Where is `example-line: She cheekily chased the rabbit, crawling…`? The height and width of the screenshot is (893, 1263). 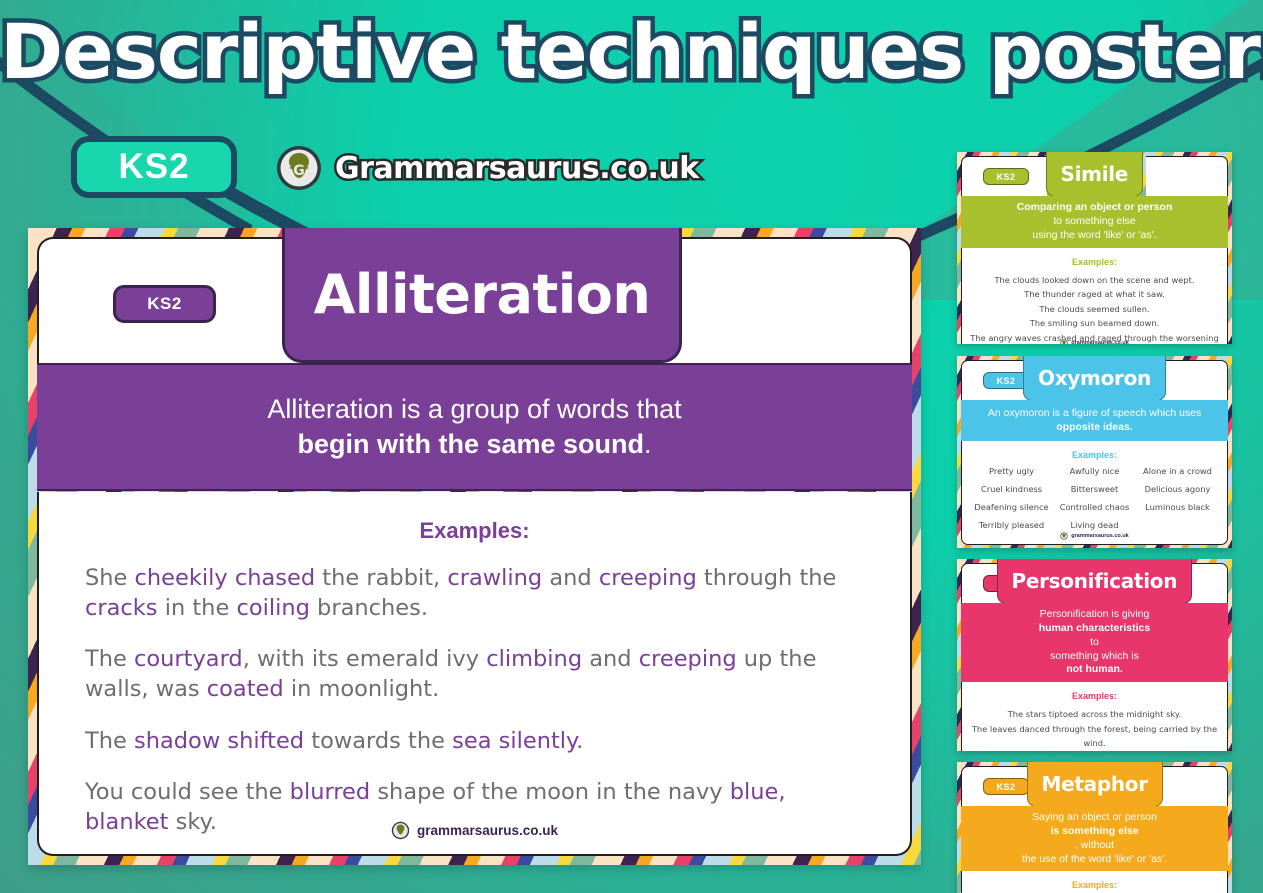
example-line: She cheekily chased the rabbit, crawling… is located at coordinates (461, 593).